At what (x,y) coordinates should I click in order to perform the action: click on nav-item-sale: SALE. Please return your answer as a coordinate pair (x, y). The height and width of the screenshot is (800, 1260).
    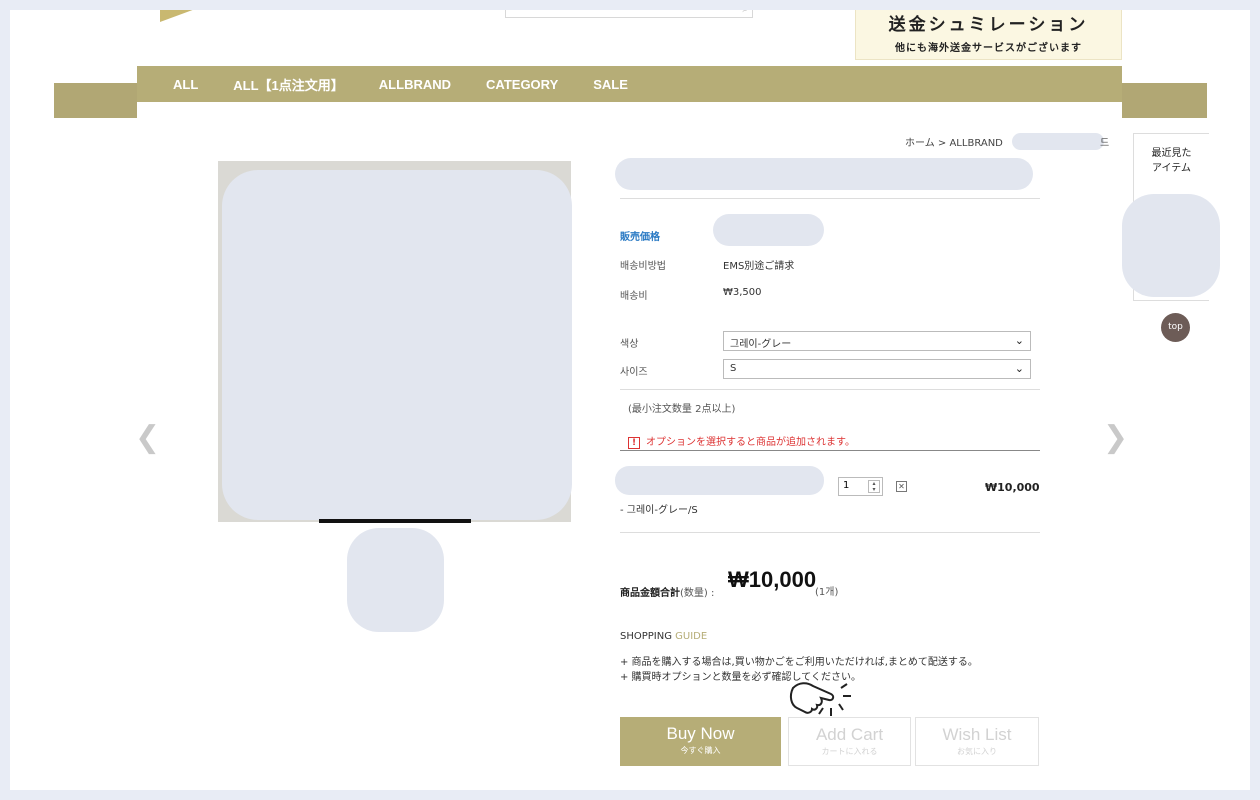
    Looking at the image, I should click on (610, 84).